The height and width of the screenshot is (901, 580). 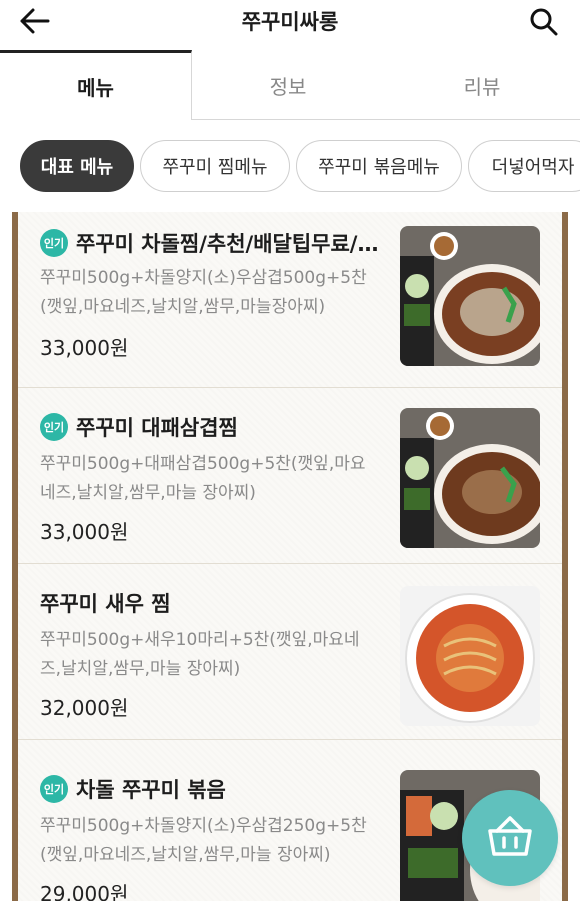 I want to click on cart-button, so click(x=510, y=838).